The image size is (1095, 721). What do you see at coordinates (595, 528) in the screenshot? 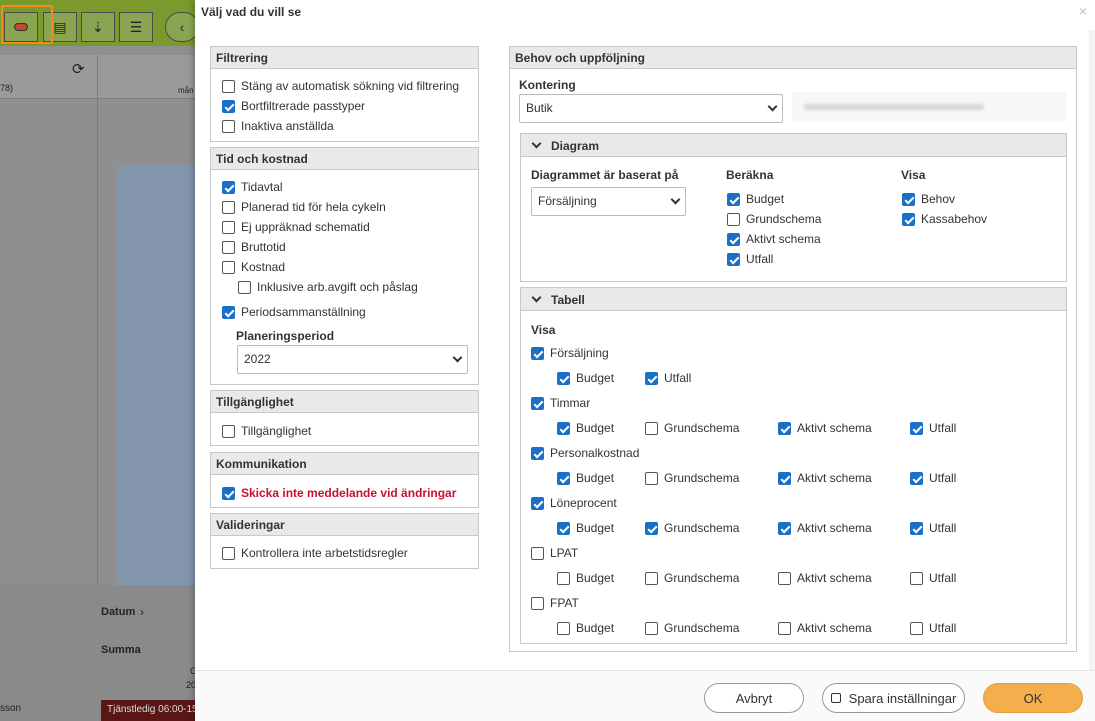
I see `tabell-sub-checkbox-3-0-label: Budget` at bounding box center [595, 528].